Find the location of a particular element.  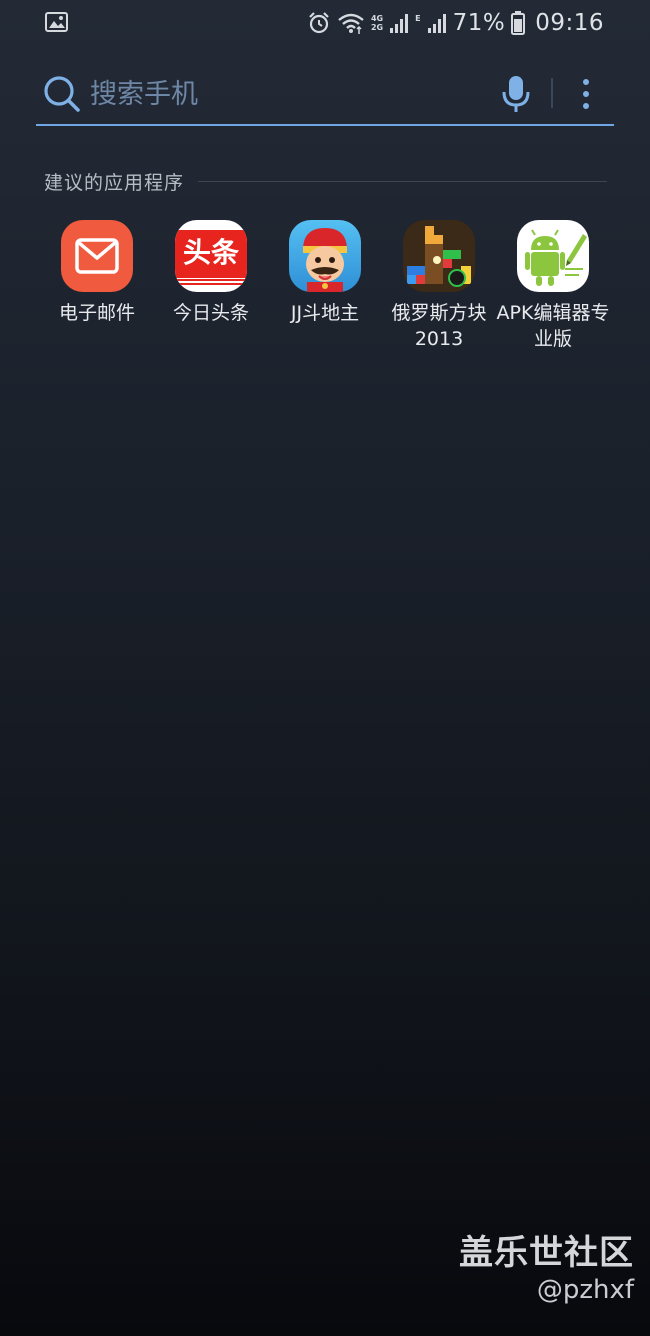

app-label: 俄罗斯方块 2013 is located at coordinates (439, 326).